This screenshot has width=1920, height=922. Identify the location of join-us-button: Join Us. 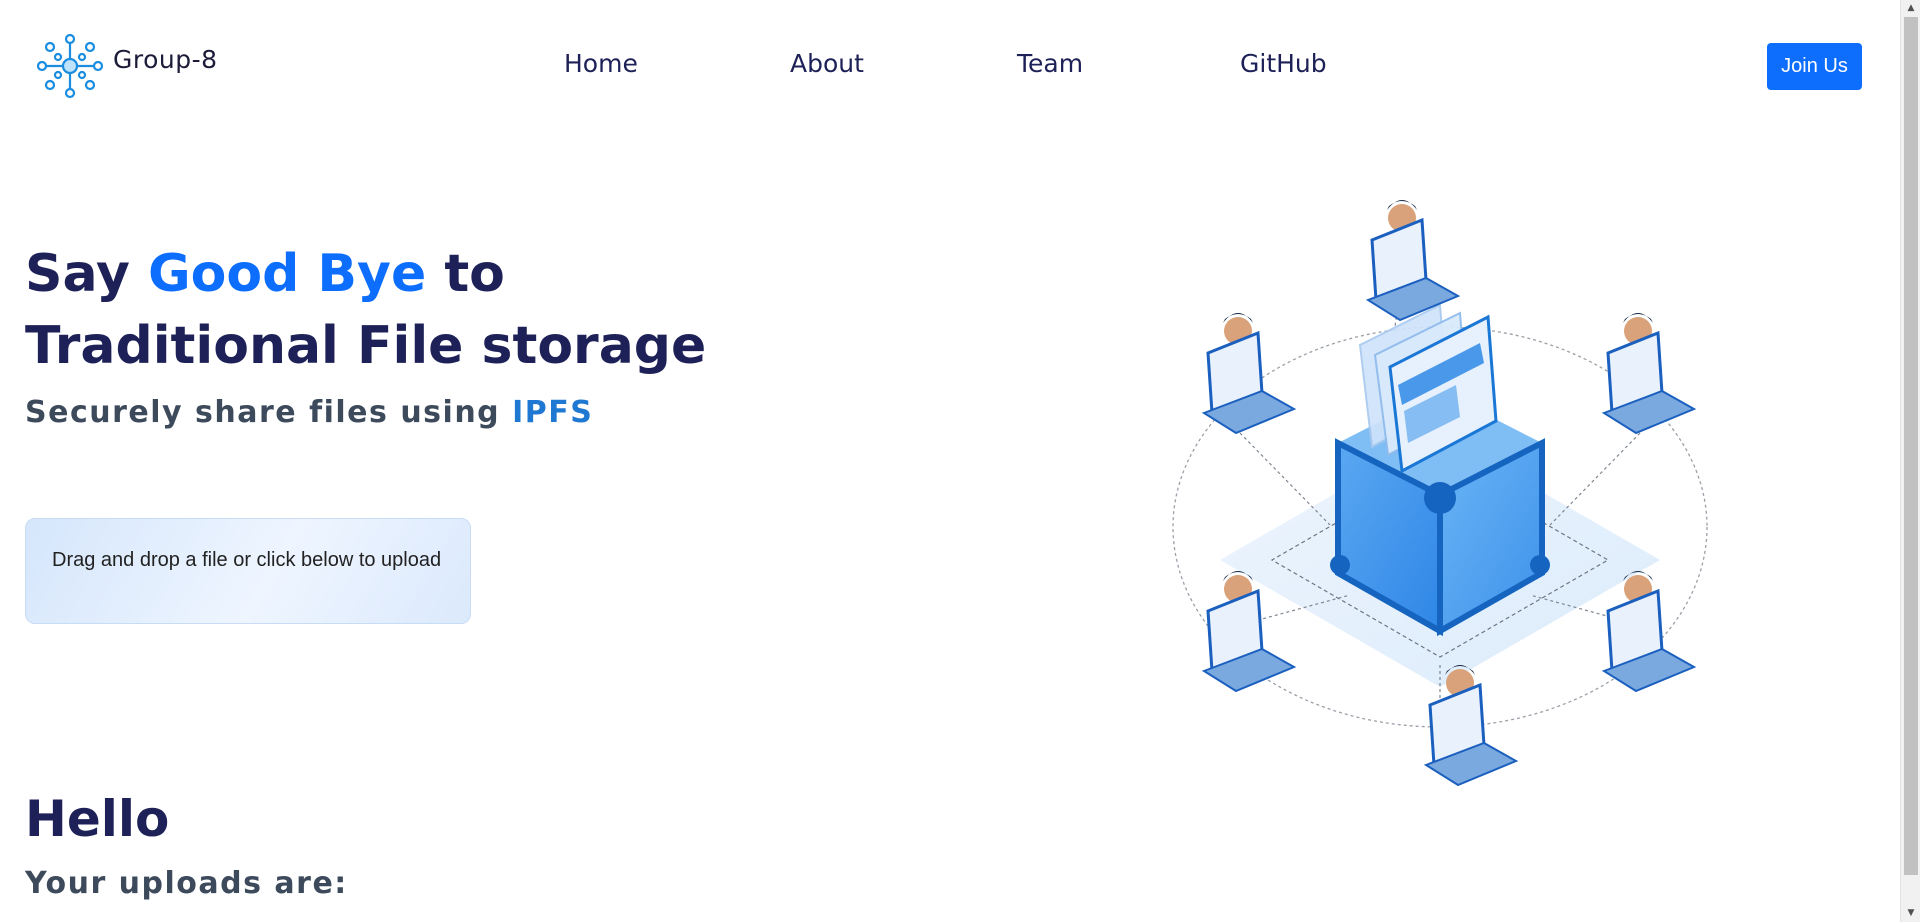
(1814, 66).